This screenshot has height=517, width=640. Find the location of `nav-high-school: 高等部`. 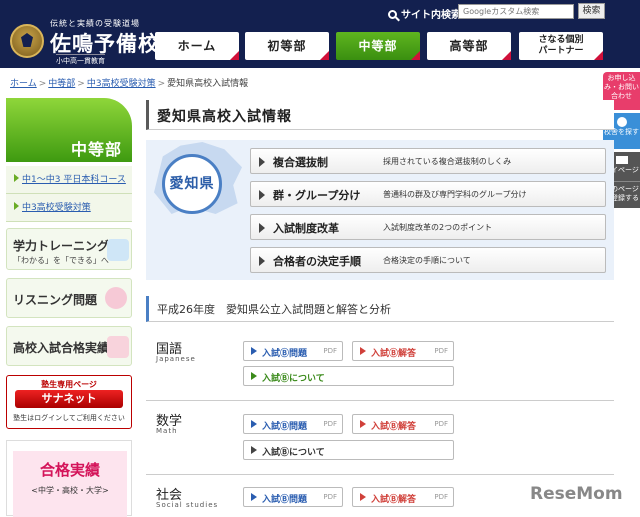

nav-high-school: 高等部 is located at coordinates (469, 46).